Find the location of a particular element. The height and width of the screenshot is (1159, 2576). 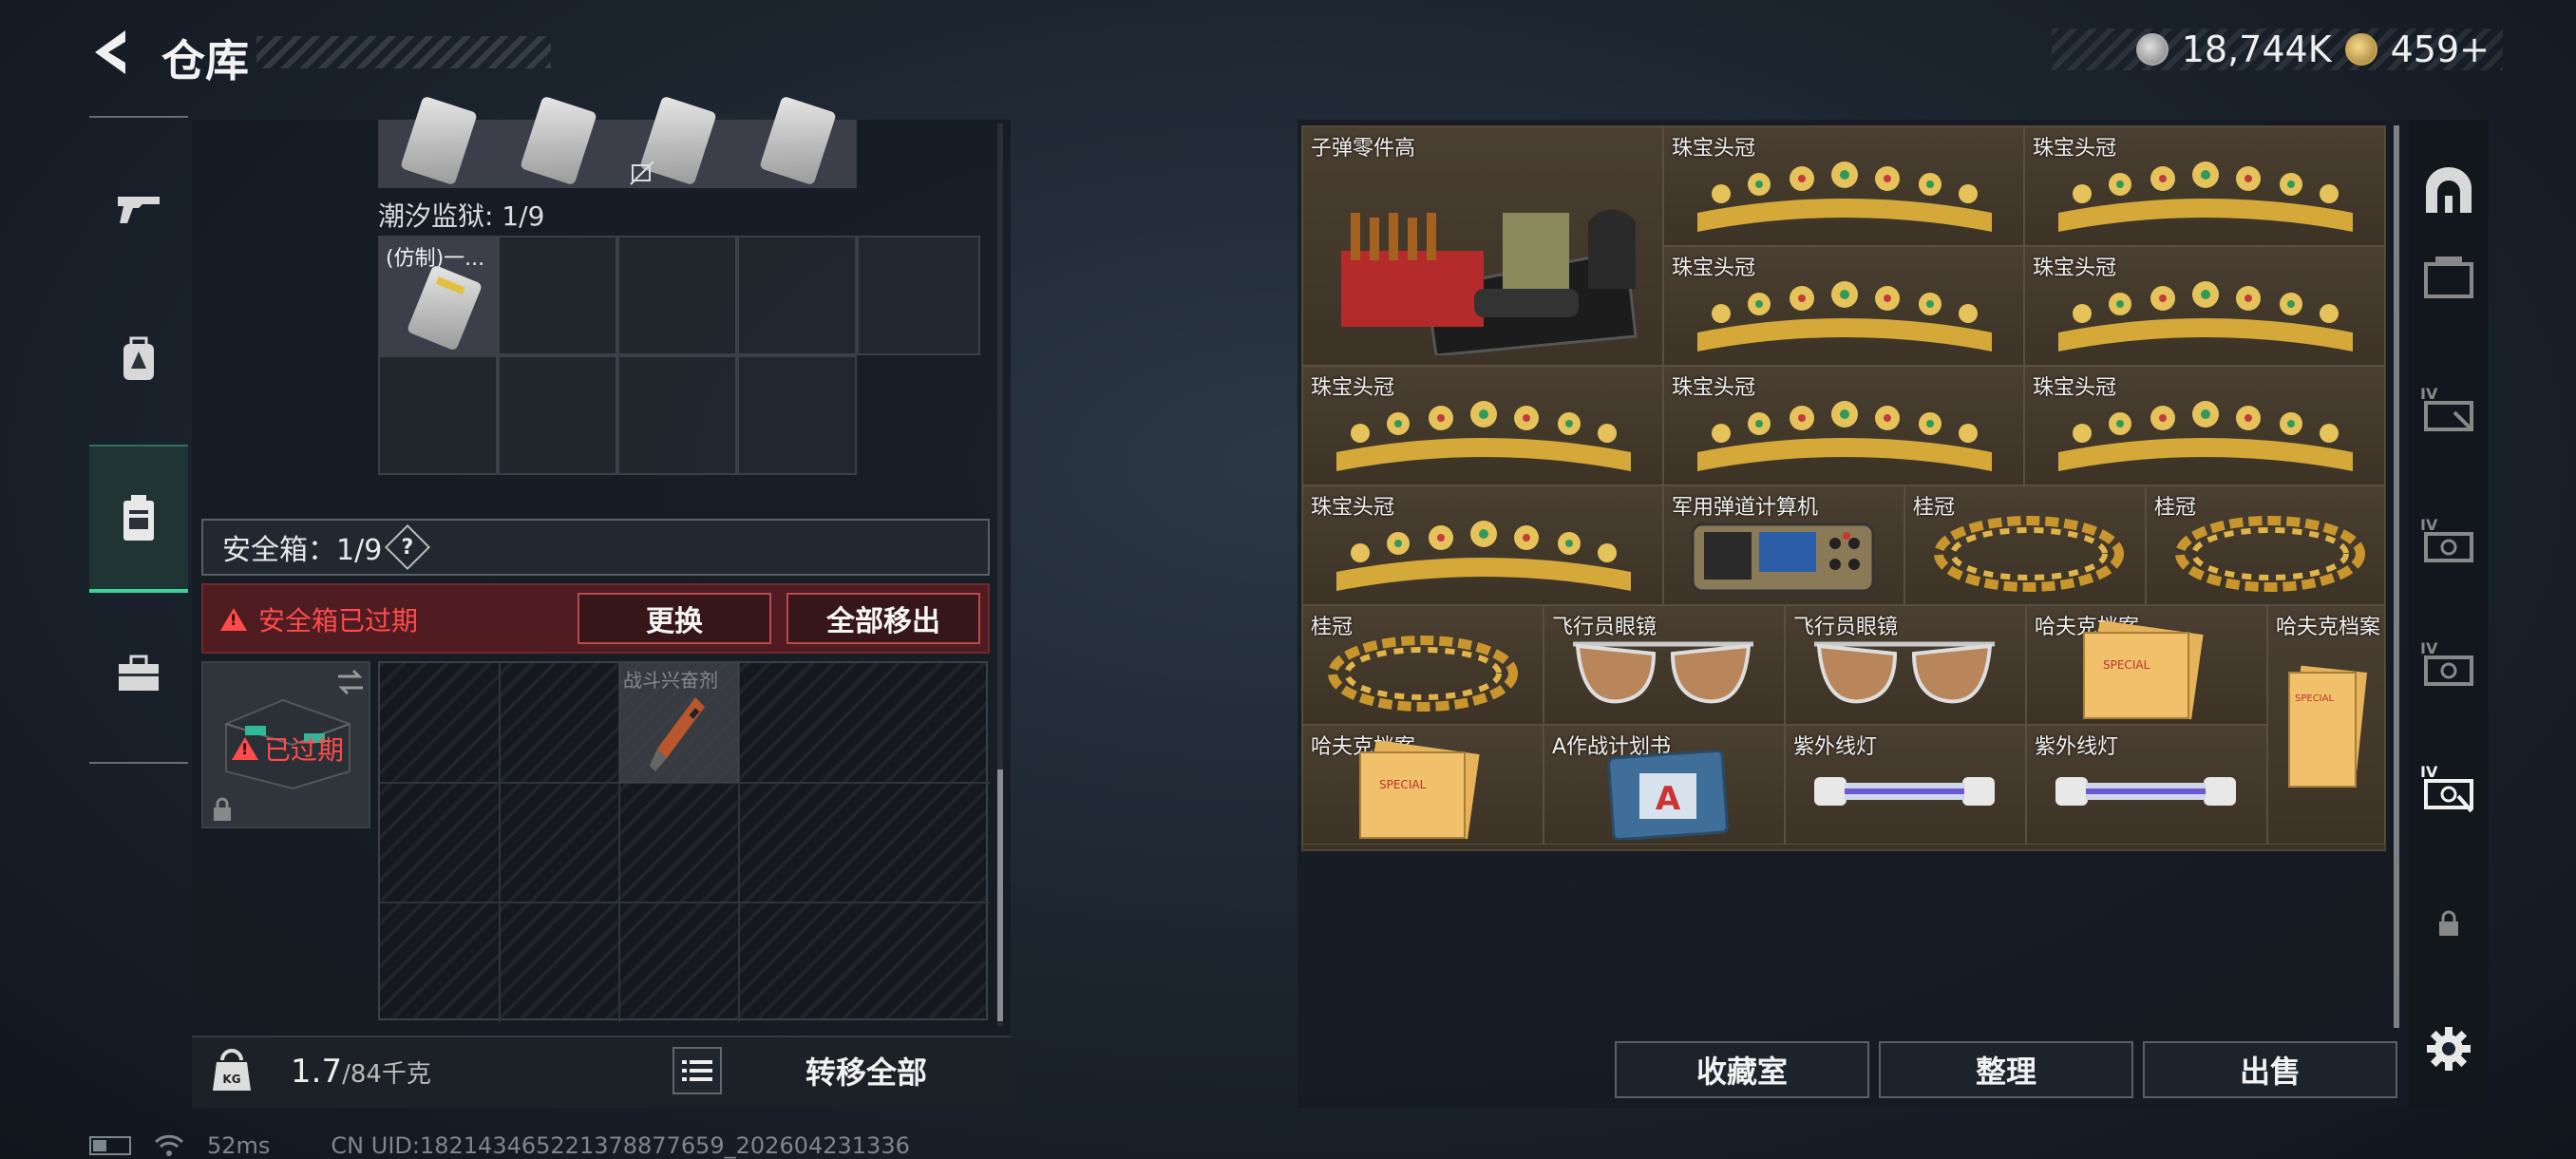

stash-item-ballistic-computer: 军用弹道计算机 is located at coordinates (1783, 545).